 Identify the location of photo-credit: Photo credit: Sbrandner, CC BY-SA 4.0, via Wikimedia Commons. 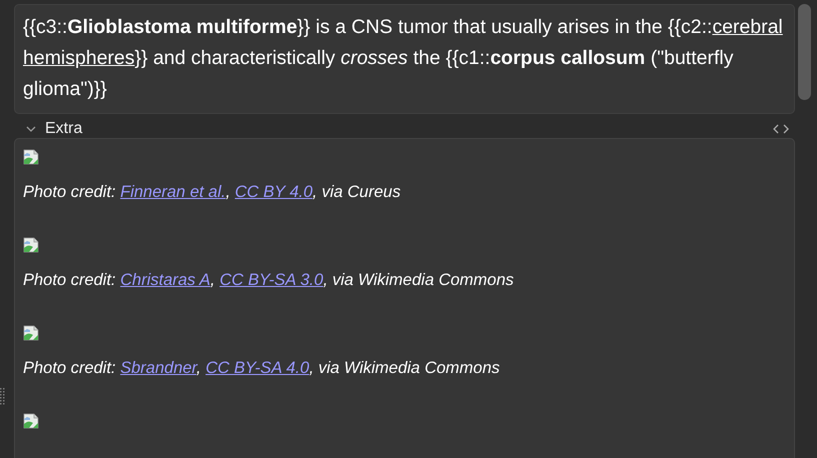
(262, 368).